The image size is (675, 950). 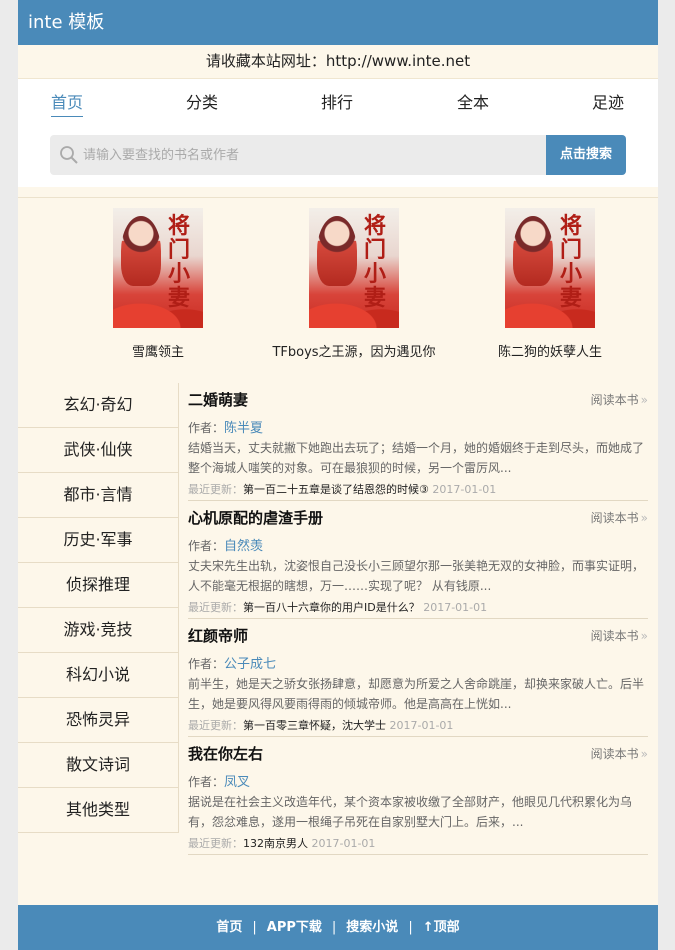 What do you see at coordinates (98, 765) in the screenshot?
I see `category-item: 散文诗词` at bounding box center [98, 765].